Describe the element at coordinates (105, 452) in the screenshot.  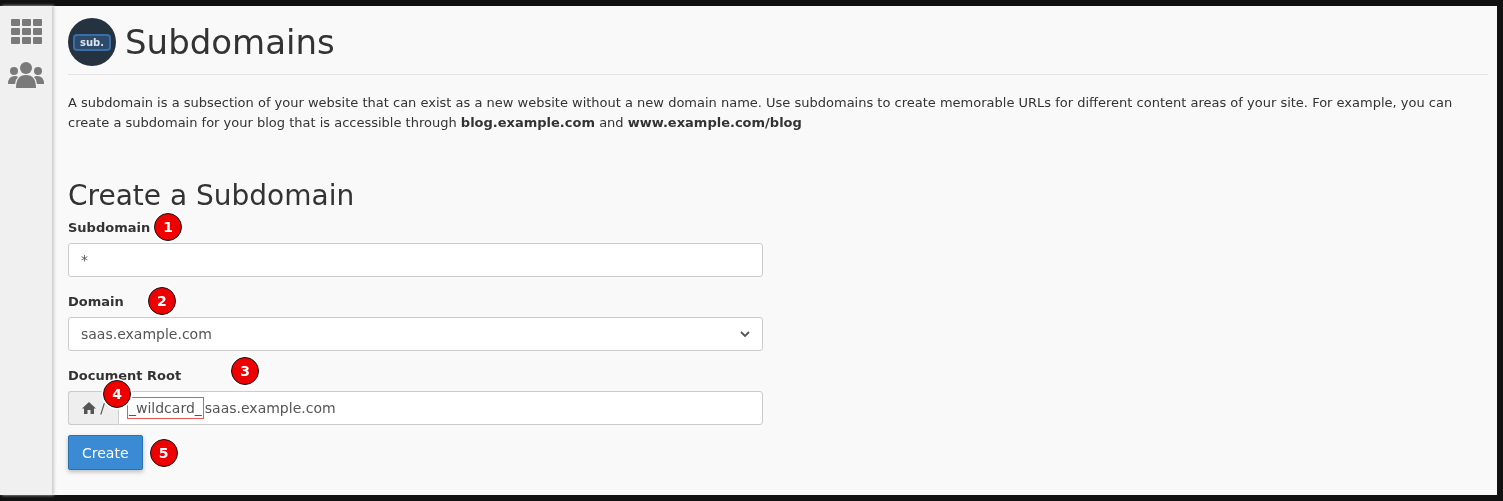
I see `create-button: Create` at that location.